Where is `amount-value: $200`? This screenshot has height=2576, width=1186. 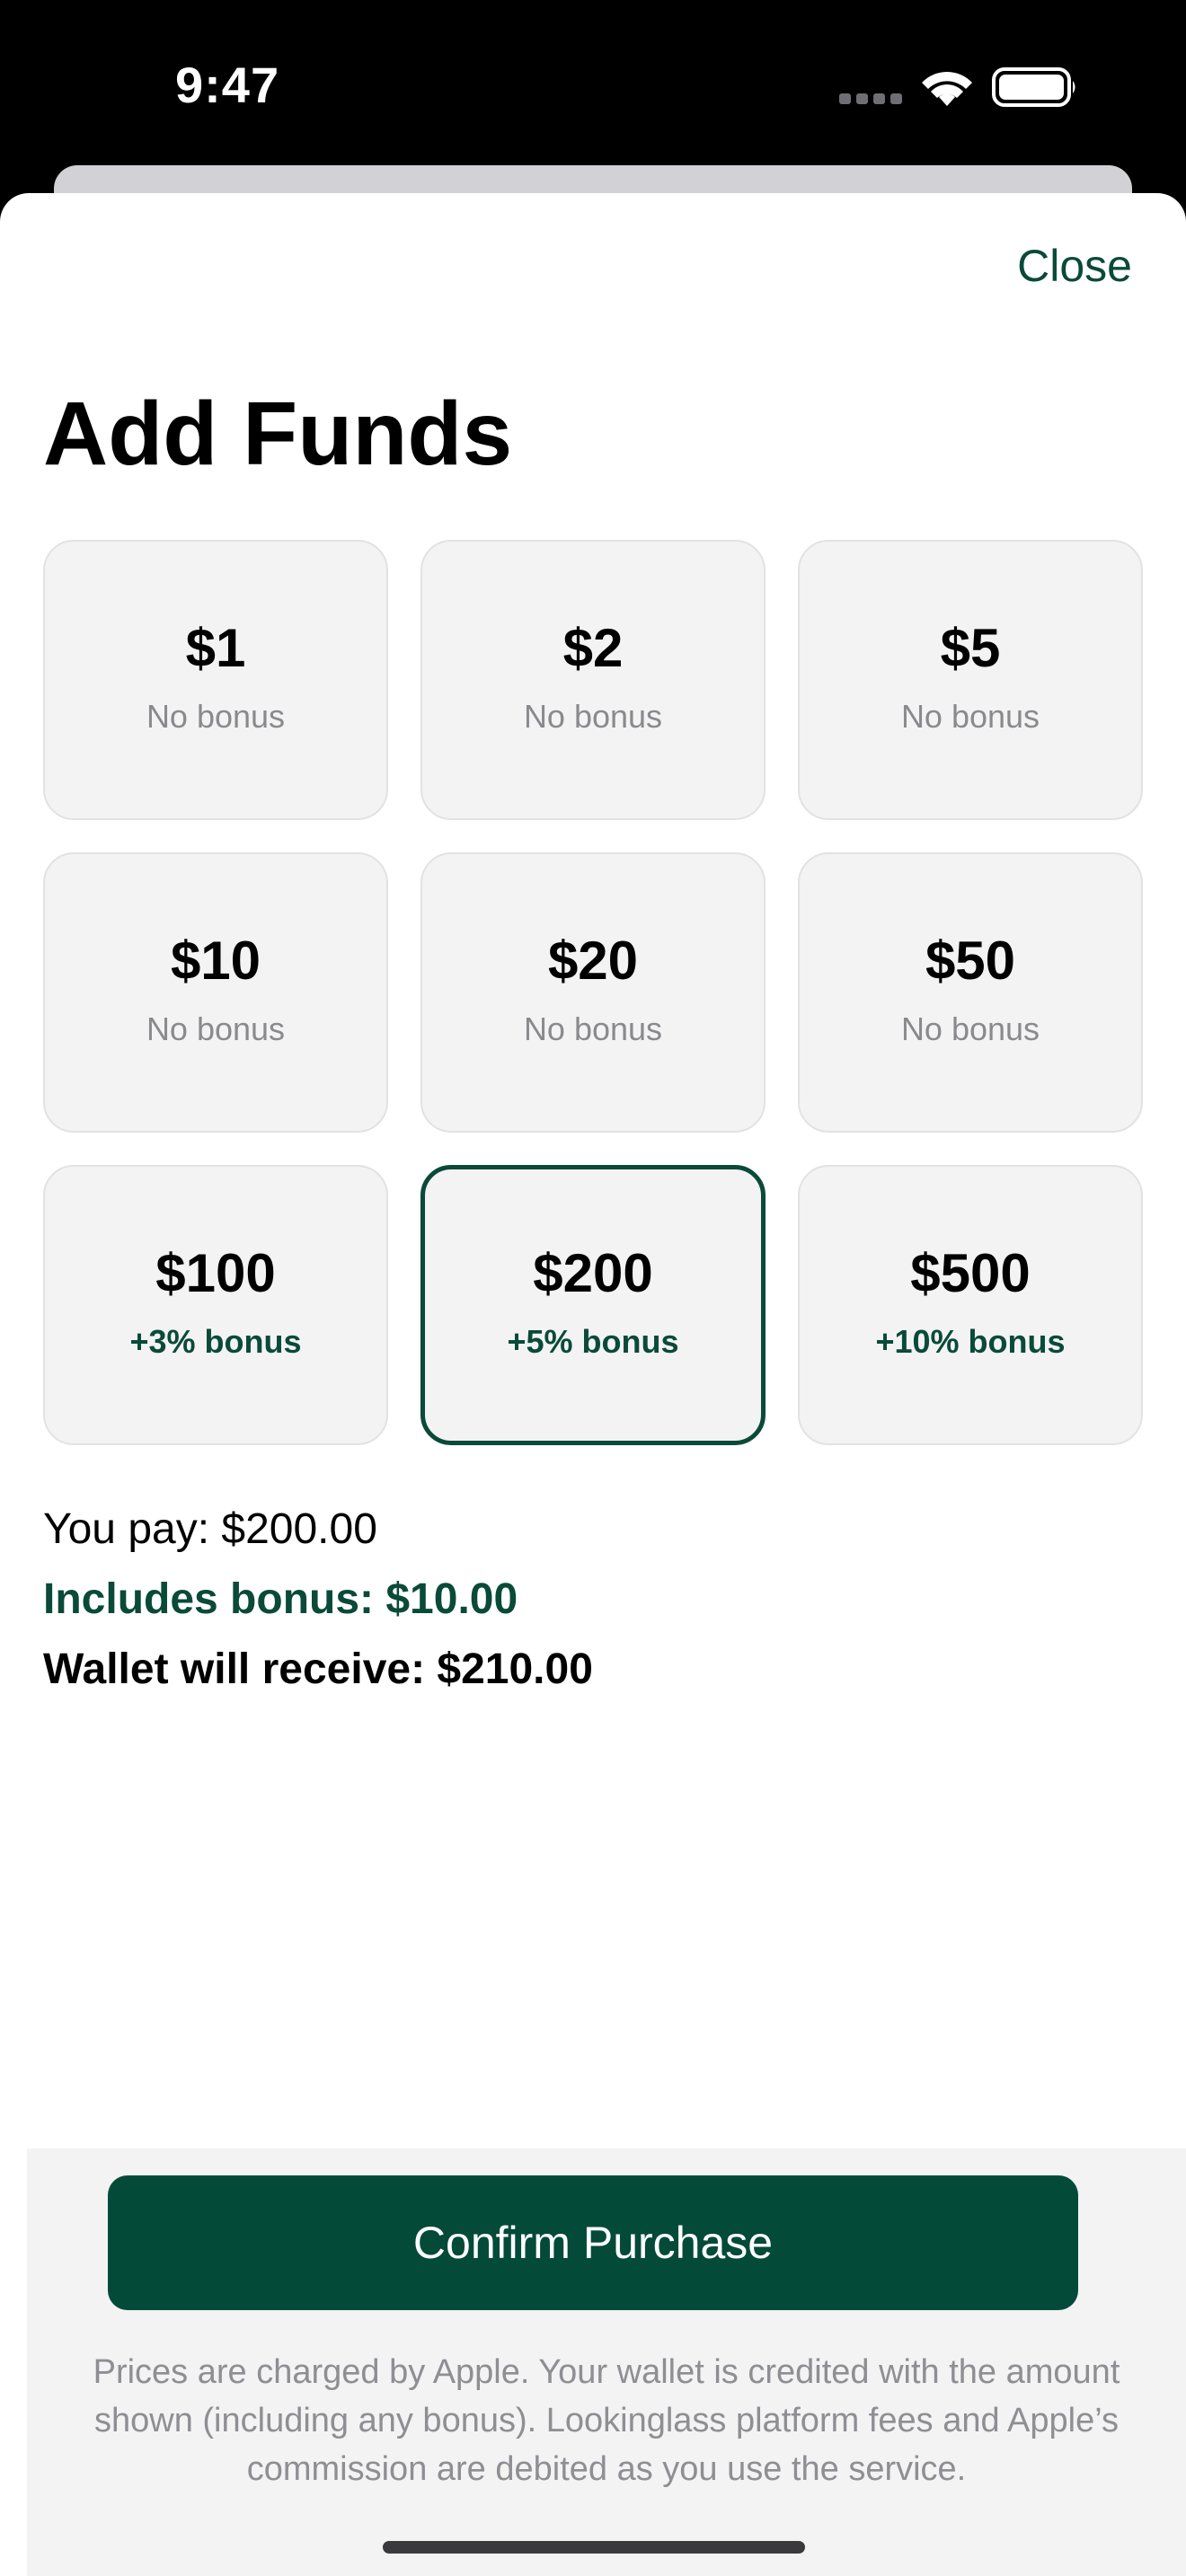 amount-value: $200 is located at coordinates (593, 1273).